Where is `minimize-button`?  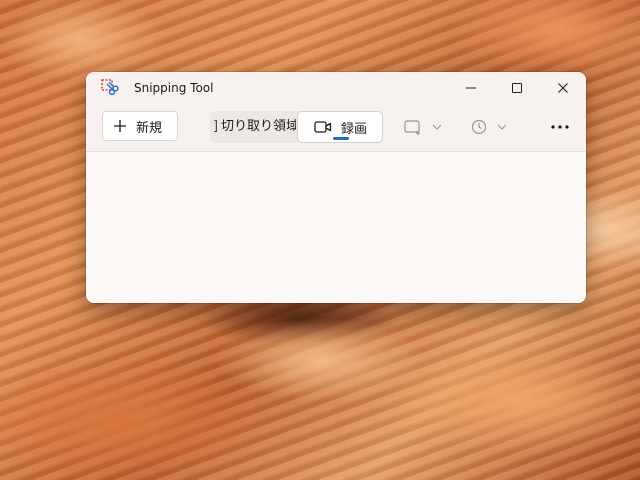 minimize-button is located at coordinates (471, 88).